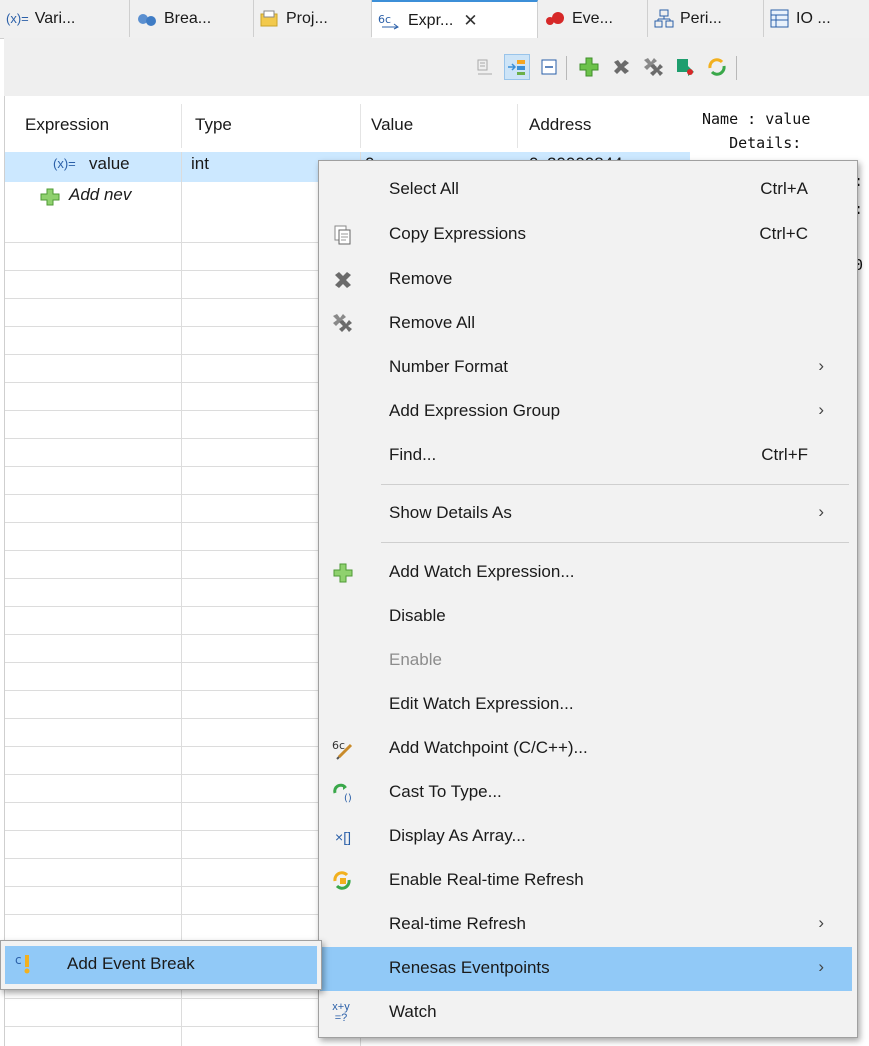 This screenshot has height=1046, width=869. I want to click on column-header-value: Value, so click(441, 125).